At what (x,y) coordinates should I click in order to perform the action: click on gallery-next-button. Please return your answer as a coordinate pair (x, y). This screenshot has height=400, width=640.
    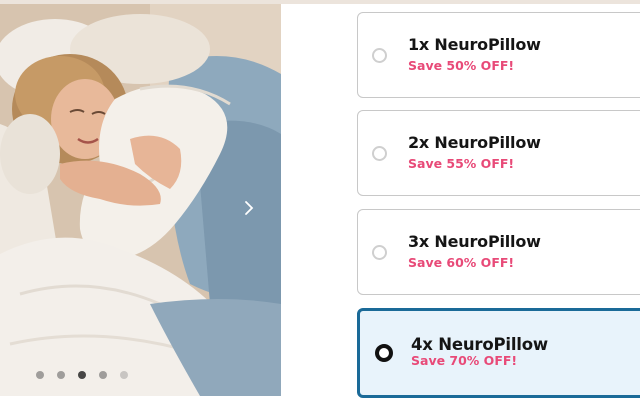
    Looking at the image, I should click on (254, 212).